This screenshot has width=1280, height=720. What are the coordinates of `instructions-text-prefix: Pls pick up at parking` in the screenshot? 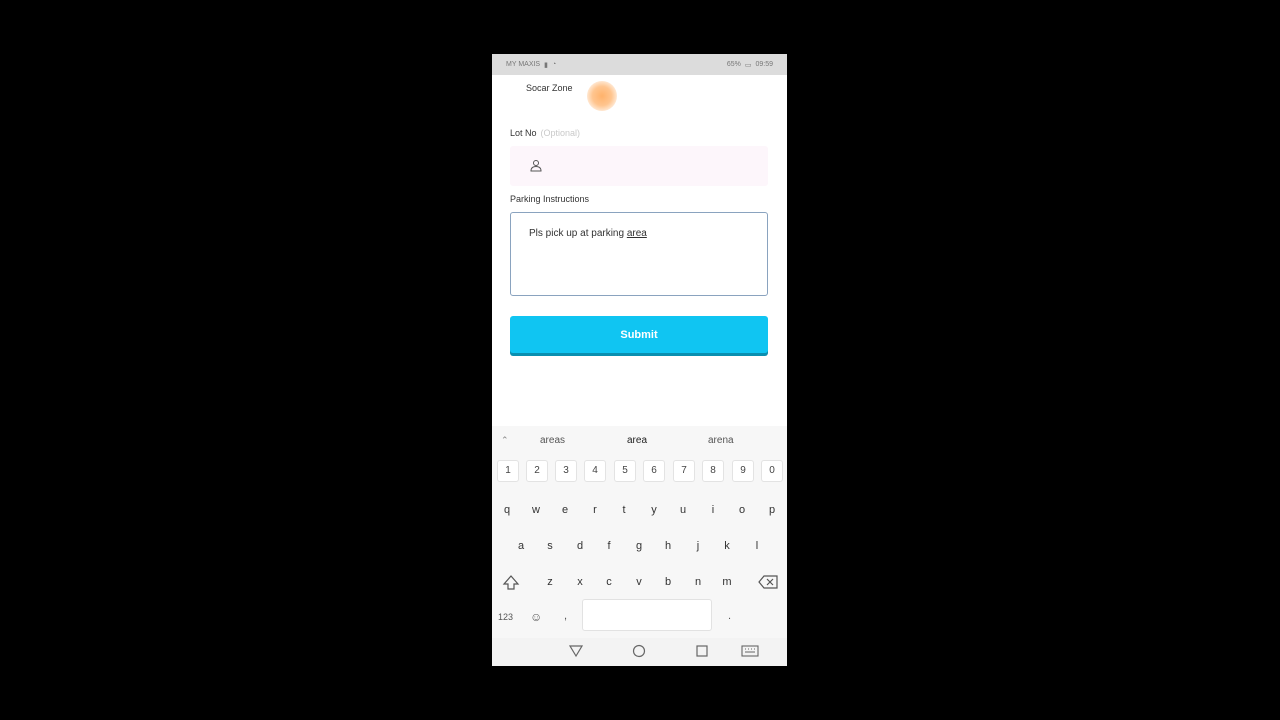 It's located at (578, 233).